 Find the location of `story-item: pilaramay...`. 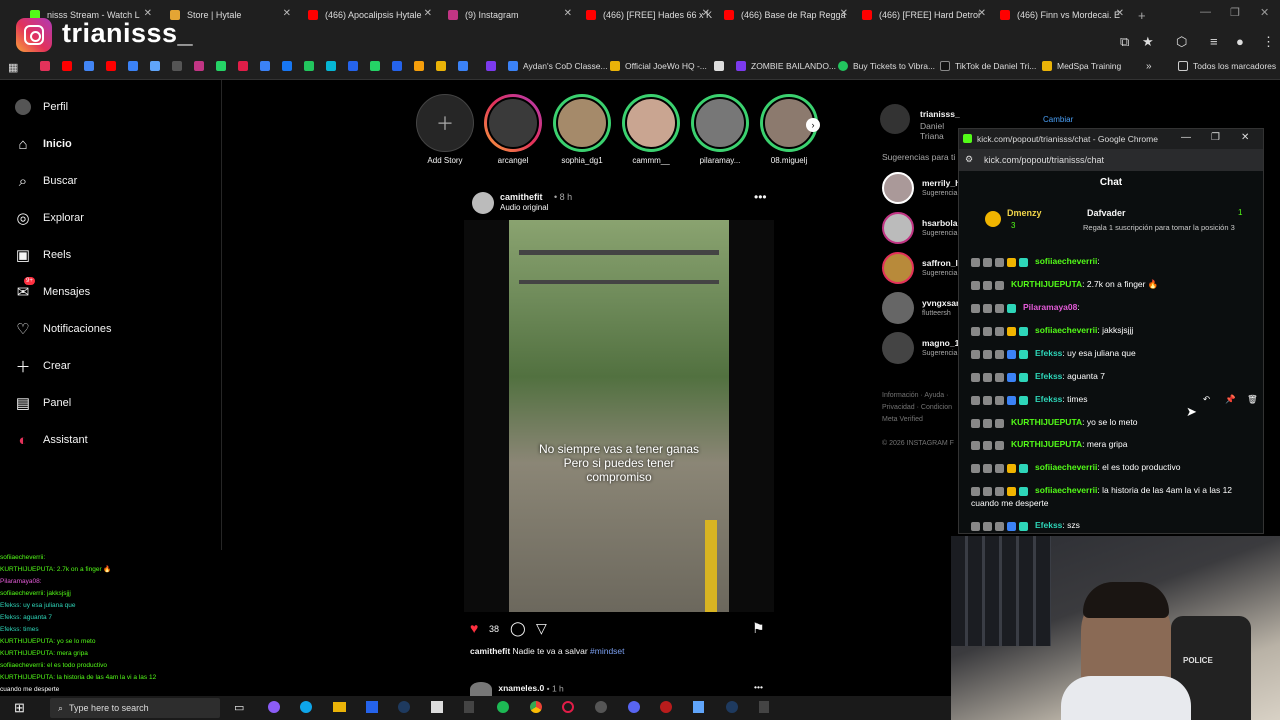

story-item: pilaramay... is located at coordinates (720, 129).